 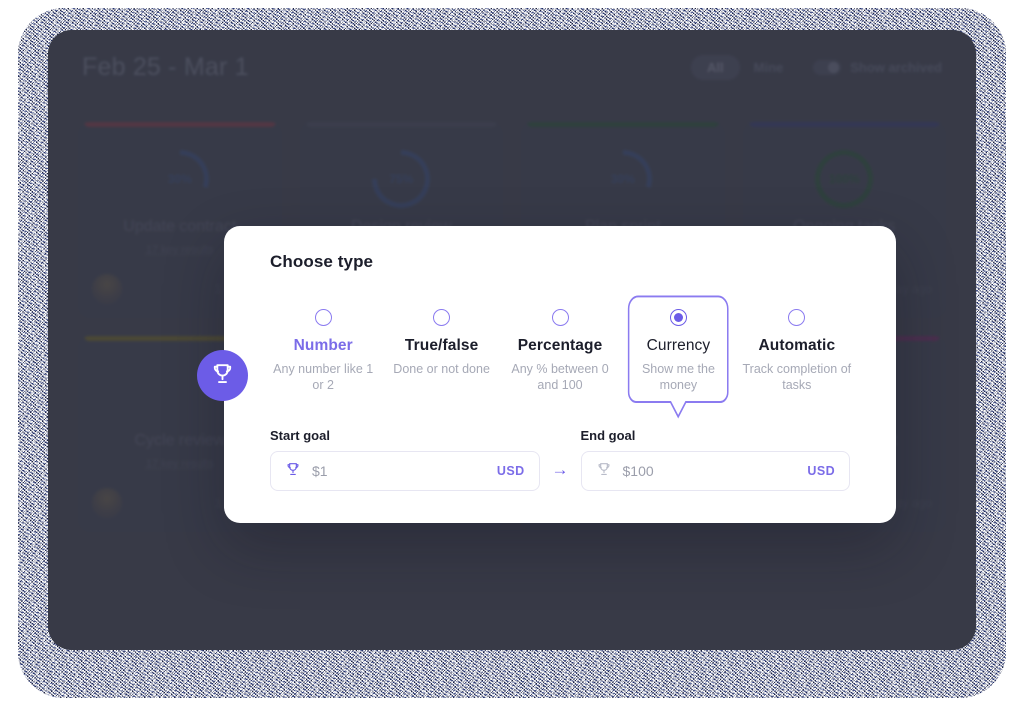 What do you see at coordinates (323, 317) in the screenshot?
I see `radio-number` at bounding box center [323, 317].